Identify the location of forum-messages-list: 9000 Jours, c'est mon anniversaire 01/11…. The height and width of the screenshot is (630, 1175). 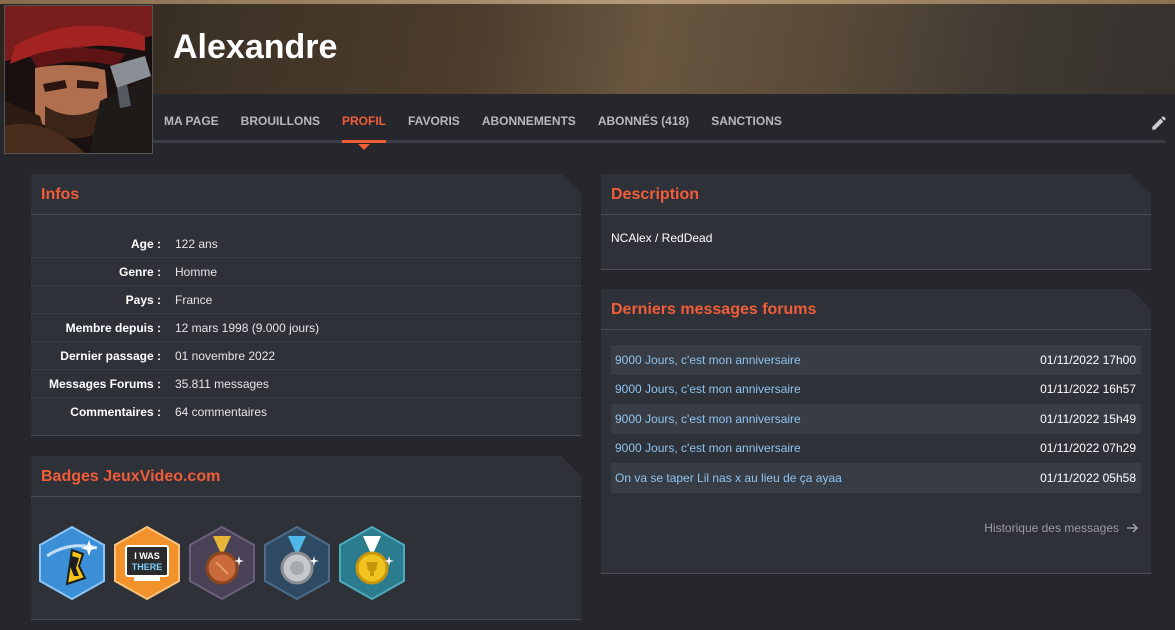
(876, 419).